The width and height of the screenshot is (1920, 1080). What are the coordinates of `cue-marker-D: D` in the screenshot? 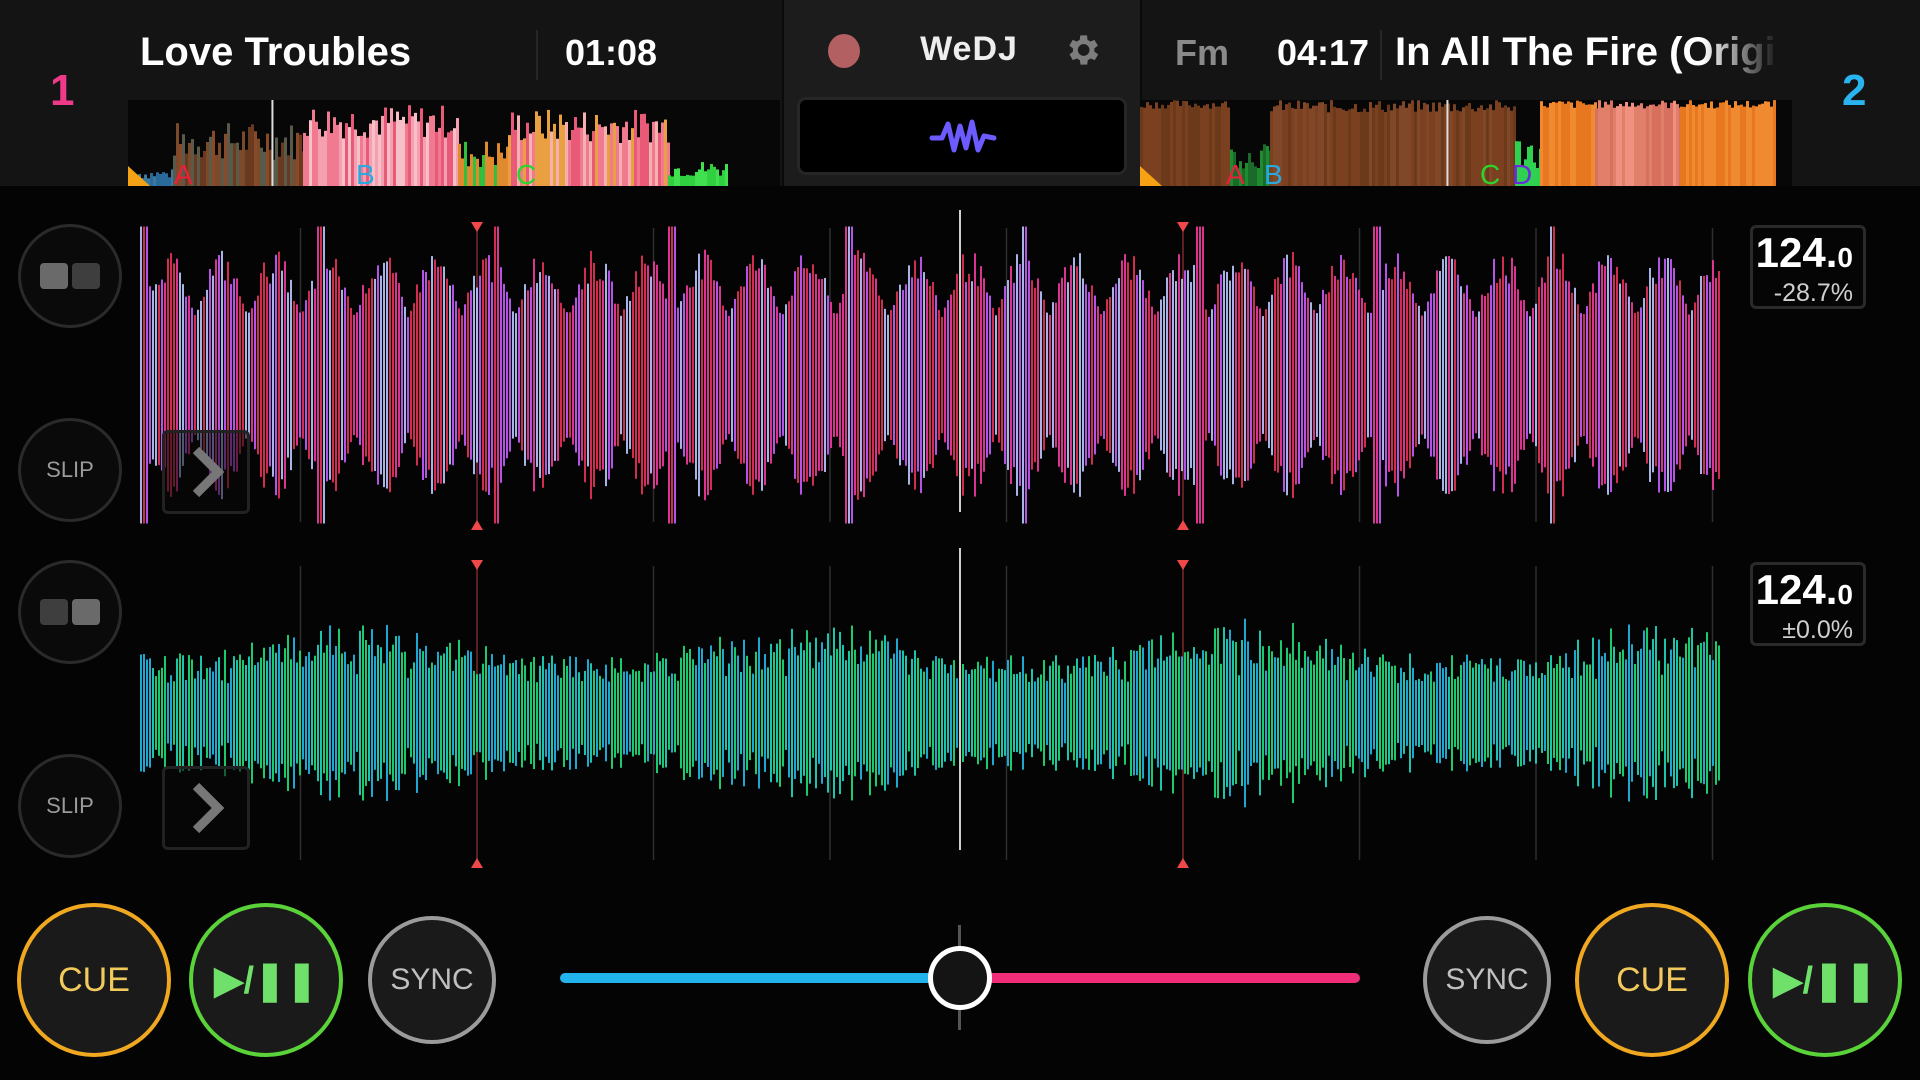 It's located at (1522, 172).